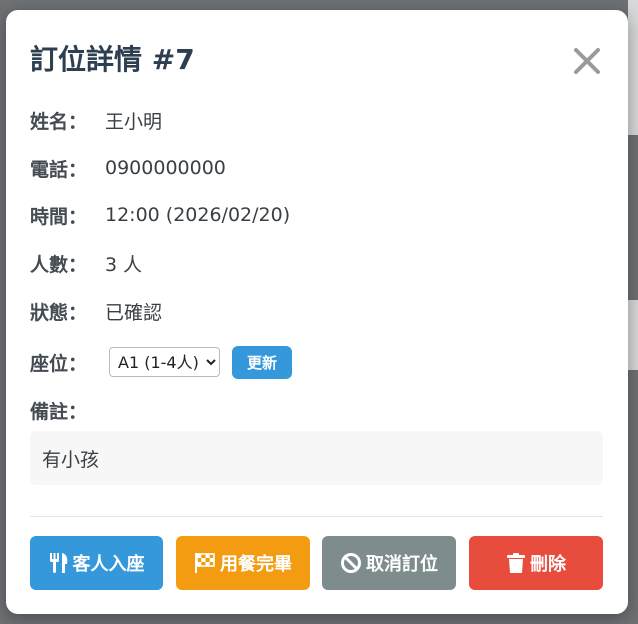  I want to click on note-value: 有小孩, so click(71, 459).